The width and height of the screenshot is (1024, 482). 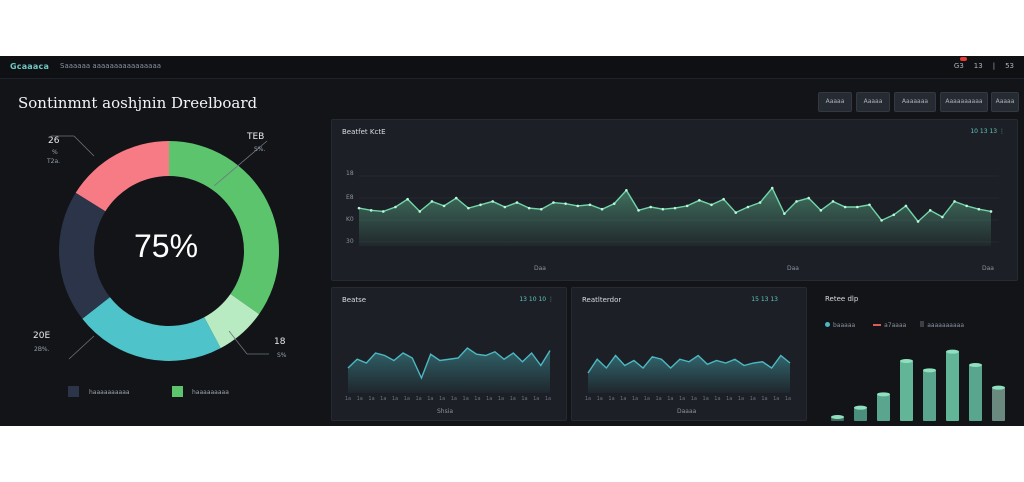 I want to click on donut-segment-teal, so click(x=151, y=329).